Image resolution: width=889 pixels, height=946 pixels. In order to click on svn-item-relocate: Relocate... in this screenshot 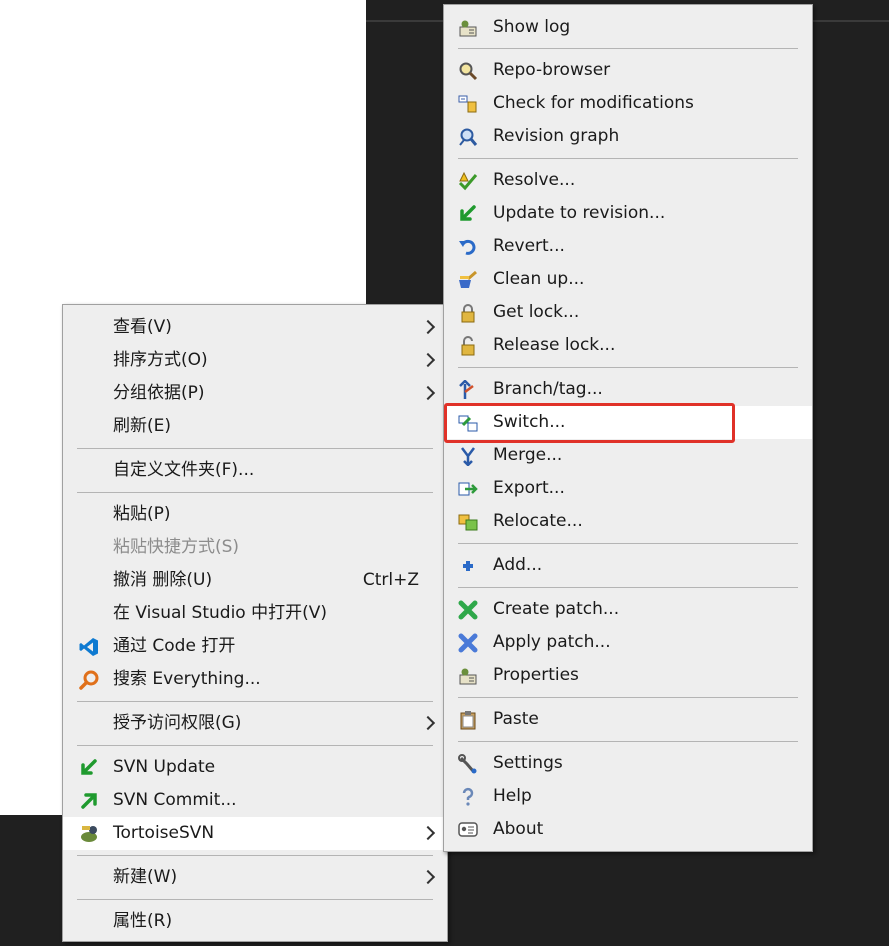, I will do `click(628, 521)`.